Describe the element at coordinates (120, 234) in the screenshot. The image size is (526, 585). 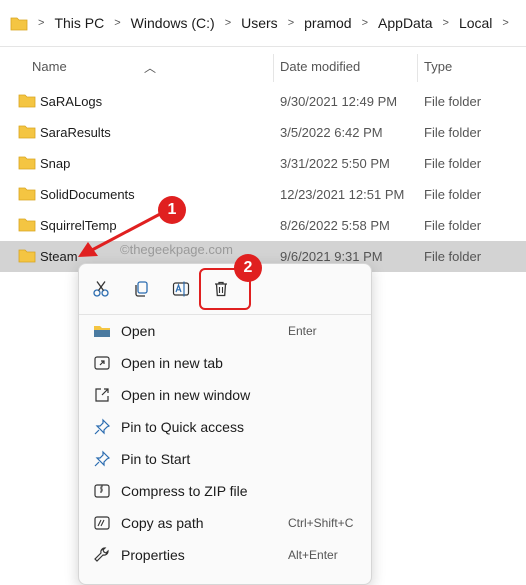
I see `annotation-arrow` at that location.